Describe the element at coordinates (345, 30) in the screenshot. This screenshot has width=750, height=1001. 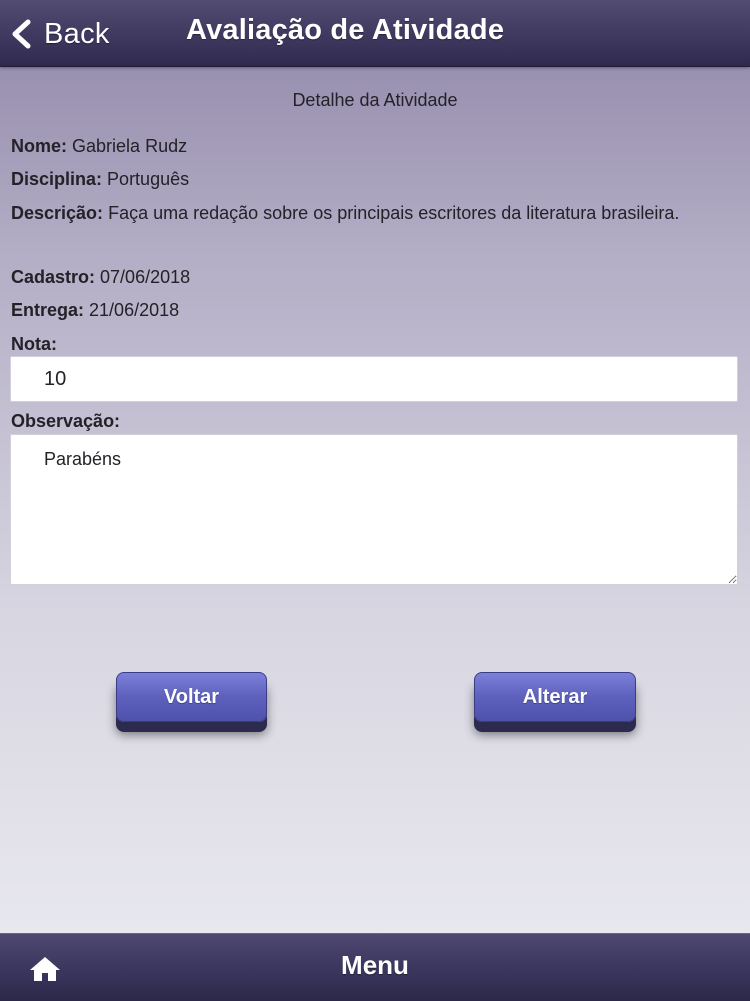
I see `page-title: Avaliação de Atividade` at that location.